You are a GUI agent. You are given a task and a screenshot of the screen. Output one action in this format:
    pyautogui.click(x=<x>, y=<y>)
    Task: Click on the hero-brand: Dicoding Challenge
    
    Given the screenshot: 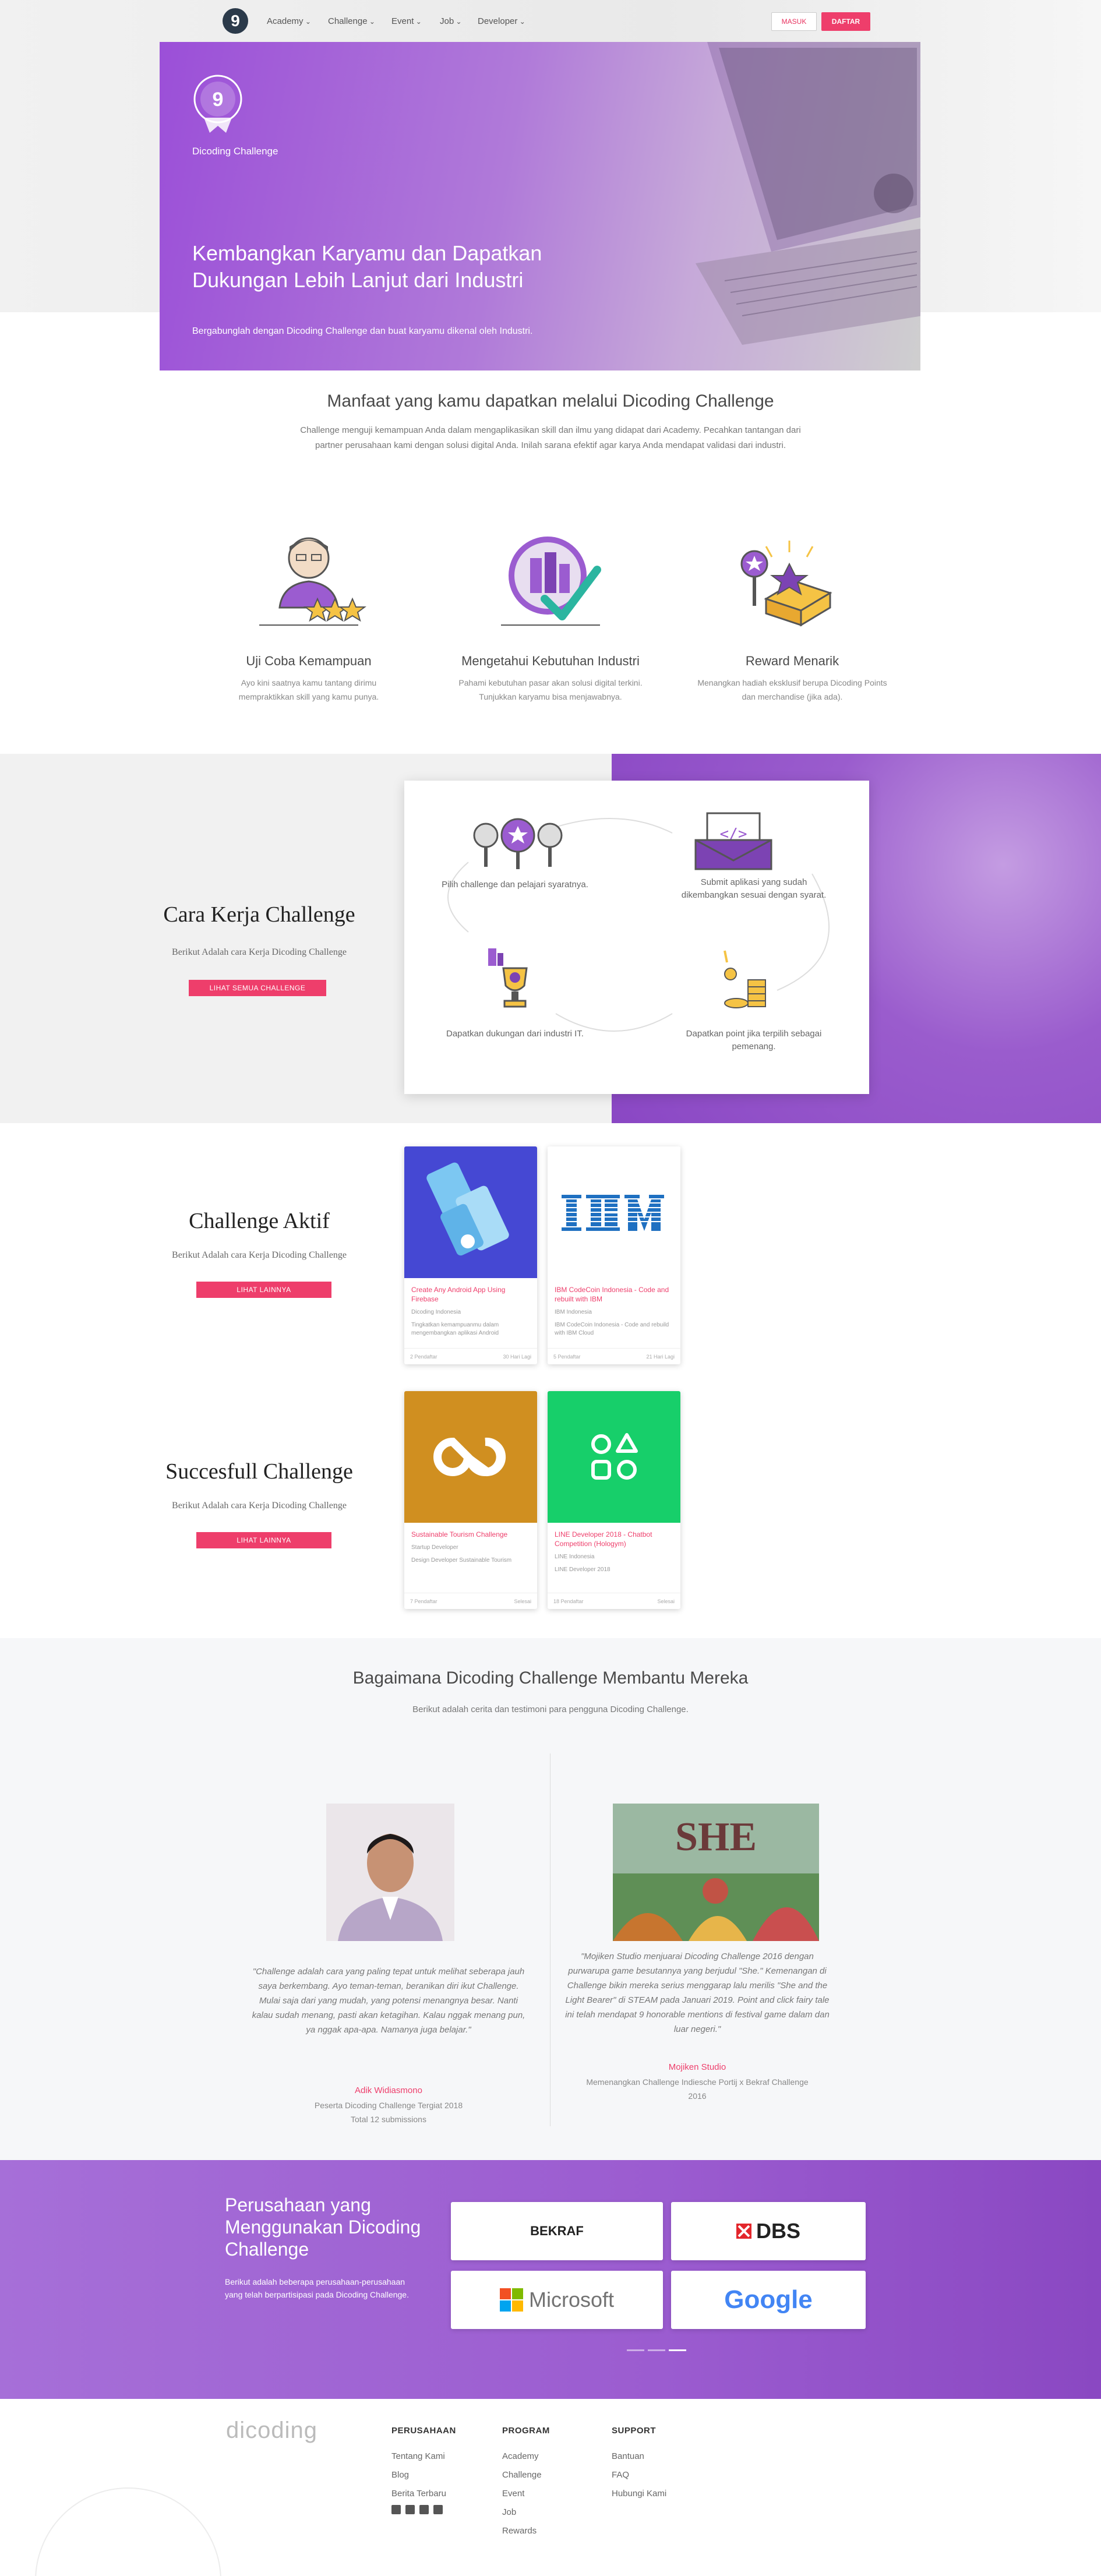 What is the action you would take?
    pyautogui.click(x=235, y=152)
    